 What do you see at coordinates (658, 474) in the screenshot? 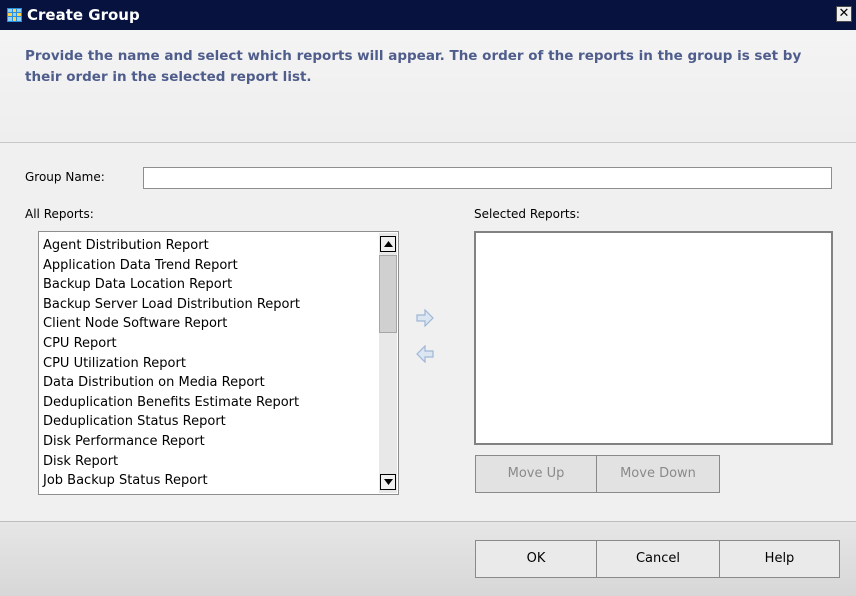
I see `move-down-button: Move Down` at bounding box center [658, 474].